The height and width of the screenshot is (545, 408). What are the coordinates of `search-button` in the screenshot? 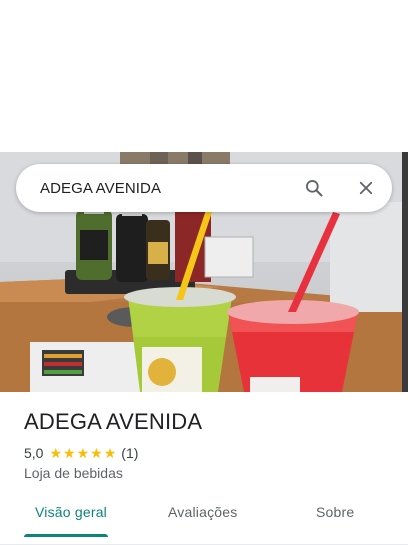 It's located at (314, 188).